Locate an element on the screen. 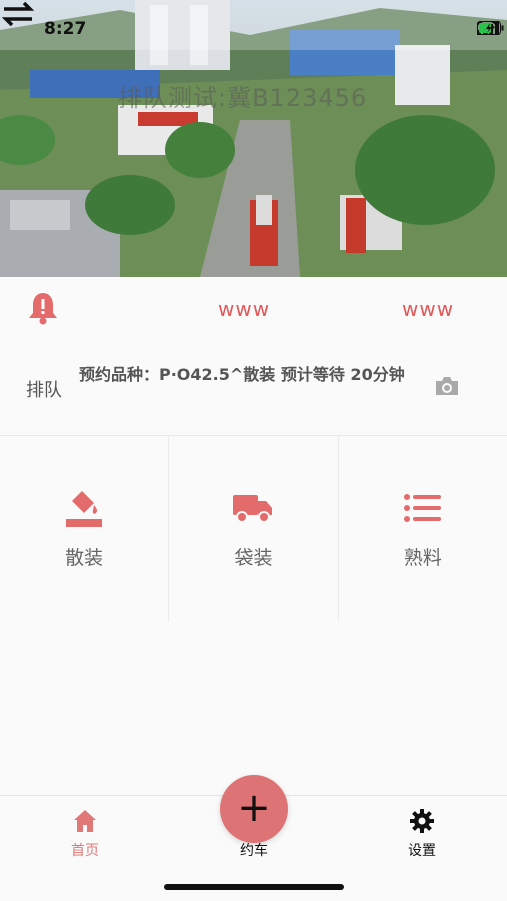 The height and width of the screenshot is (901, 507). tab-home: 首页 is located at coordinates (85, 834).